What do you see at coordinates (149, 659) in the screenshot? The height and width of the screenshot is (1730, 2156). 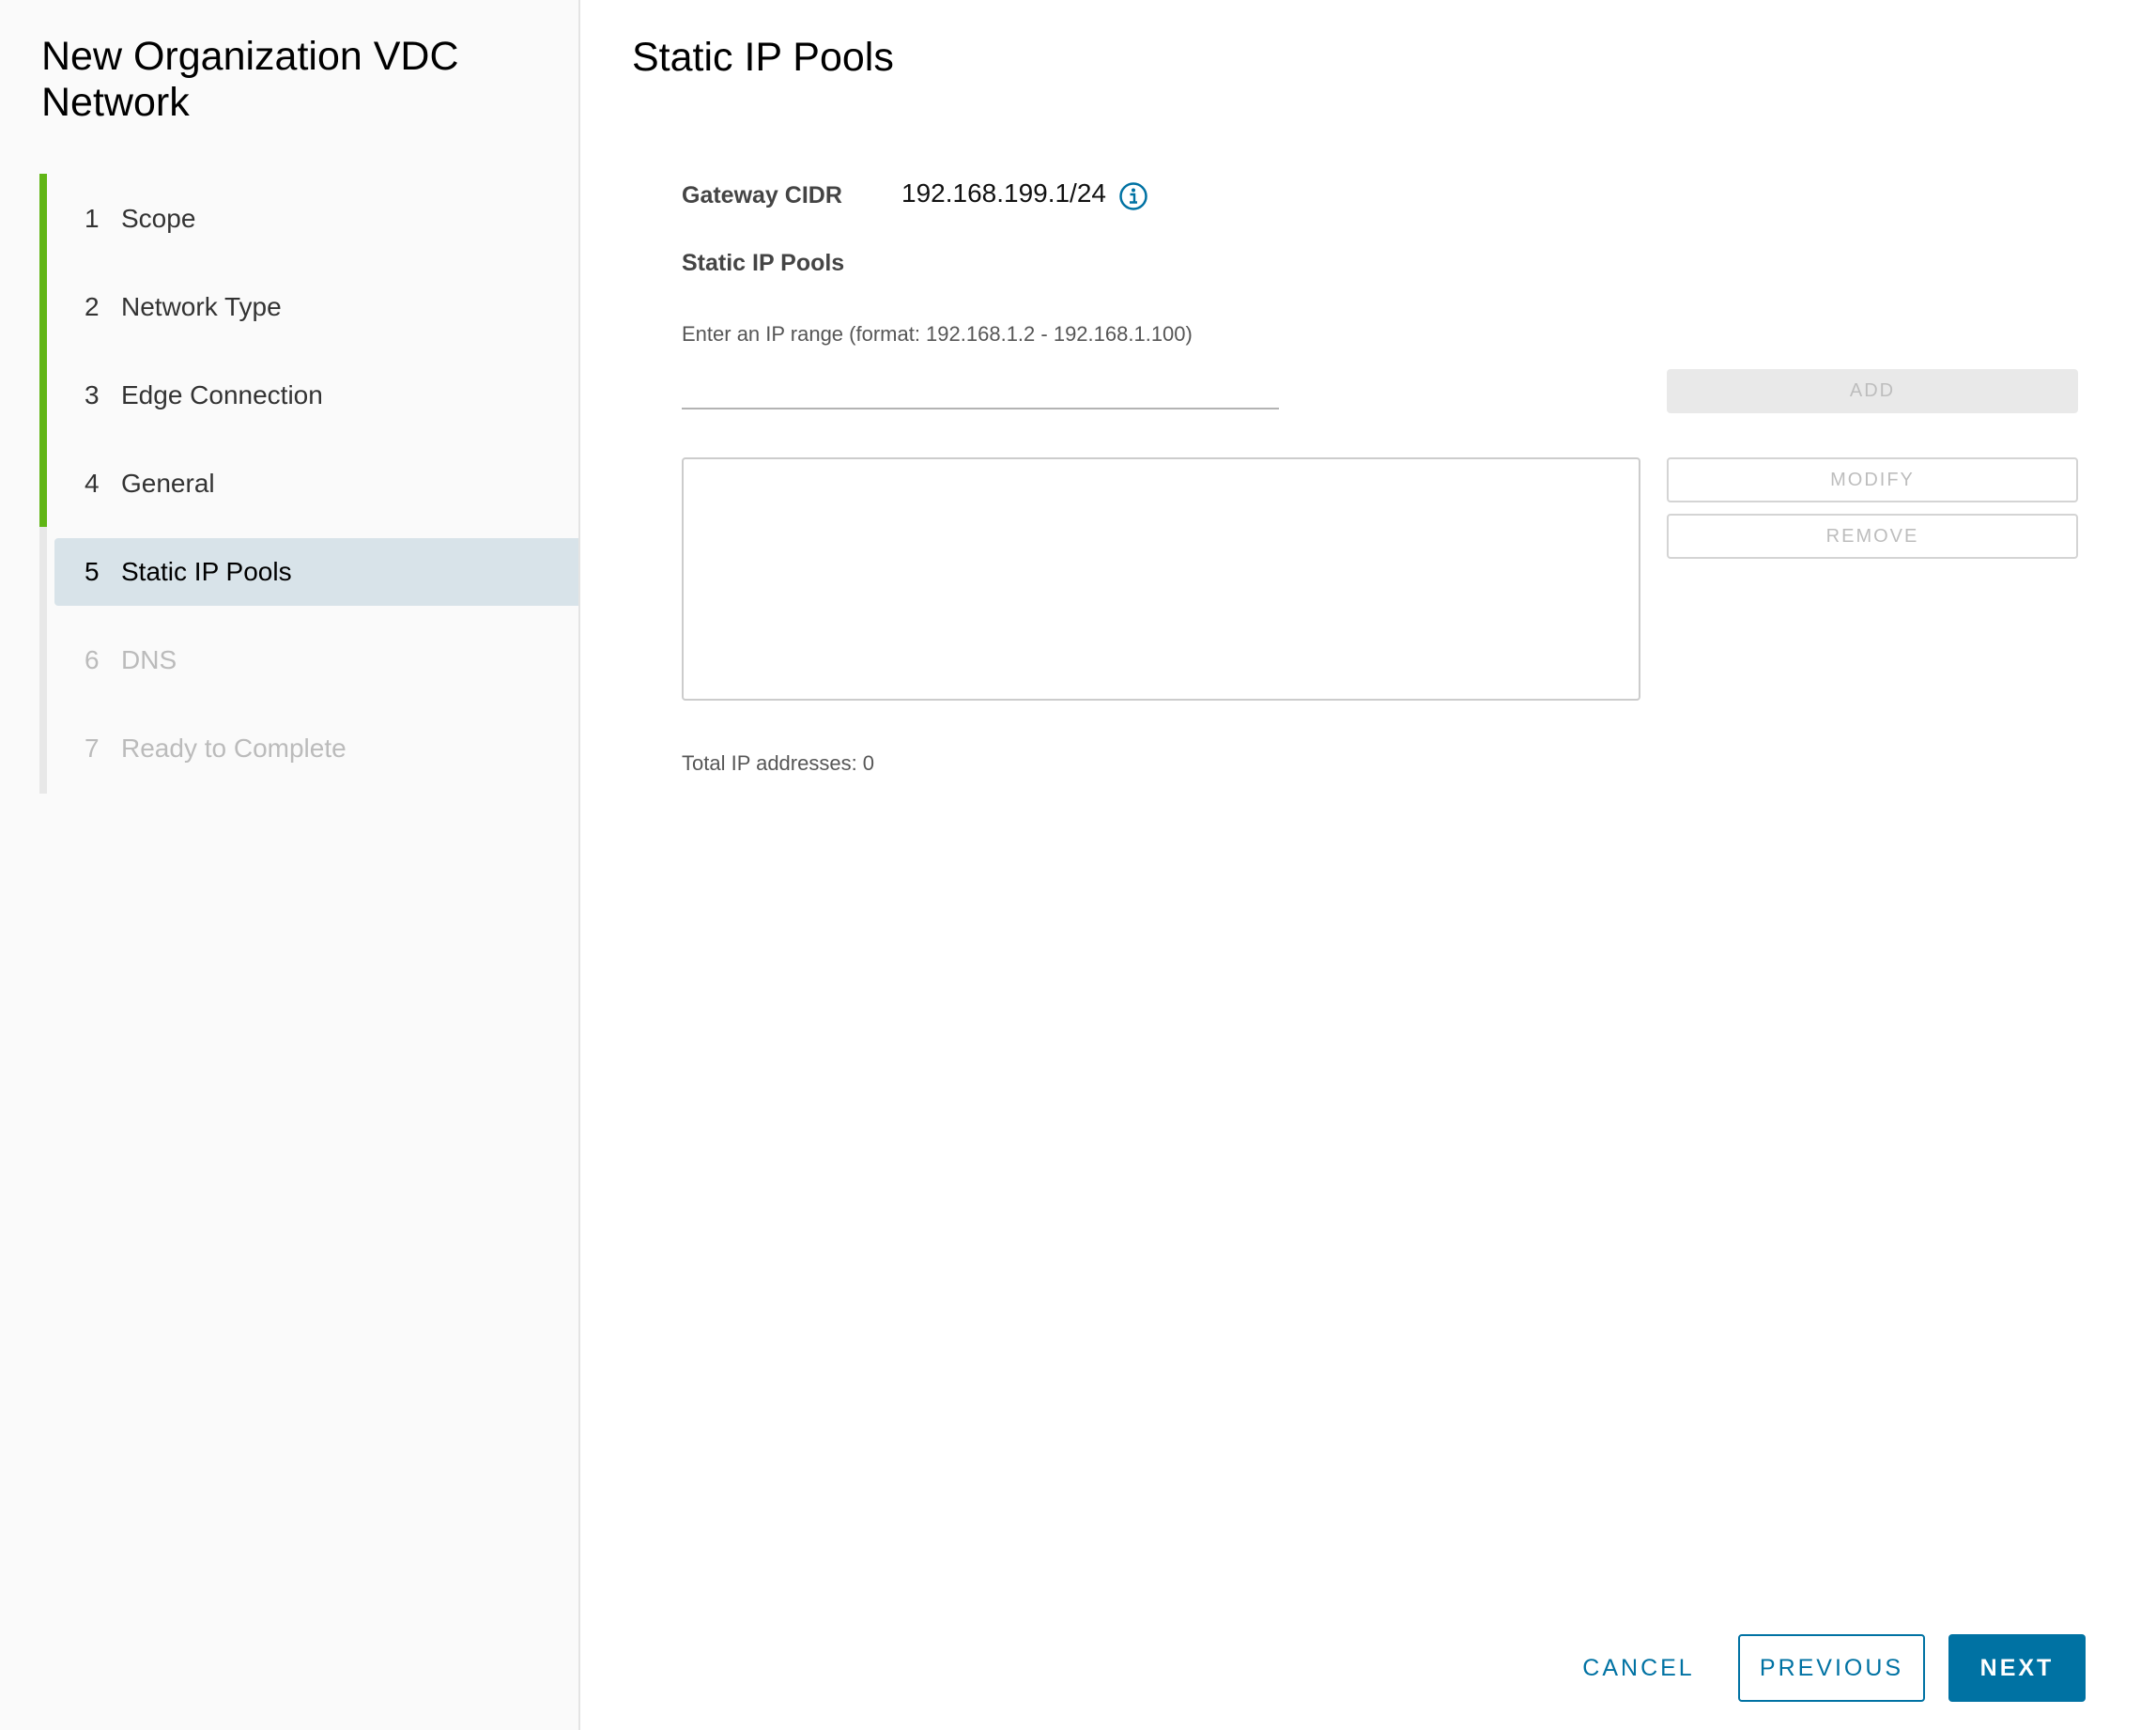 I see `step-label: DNS` at bounding box center [149, 659].